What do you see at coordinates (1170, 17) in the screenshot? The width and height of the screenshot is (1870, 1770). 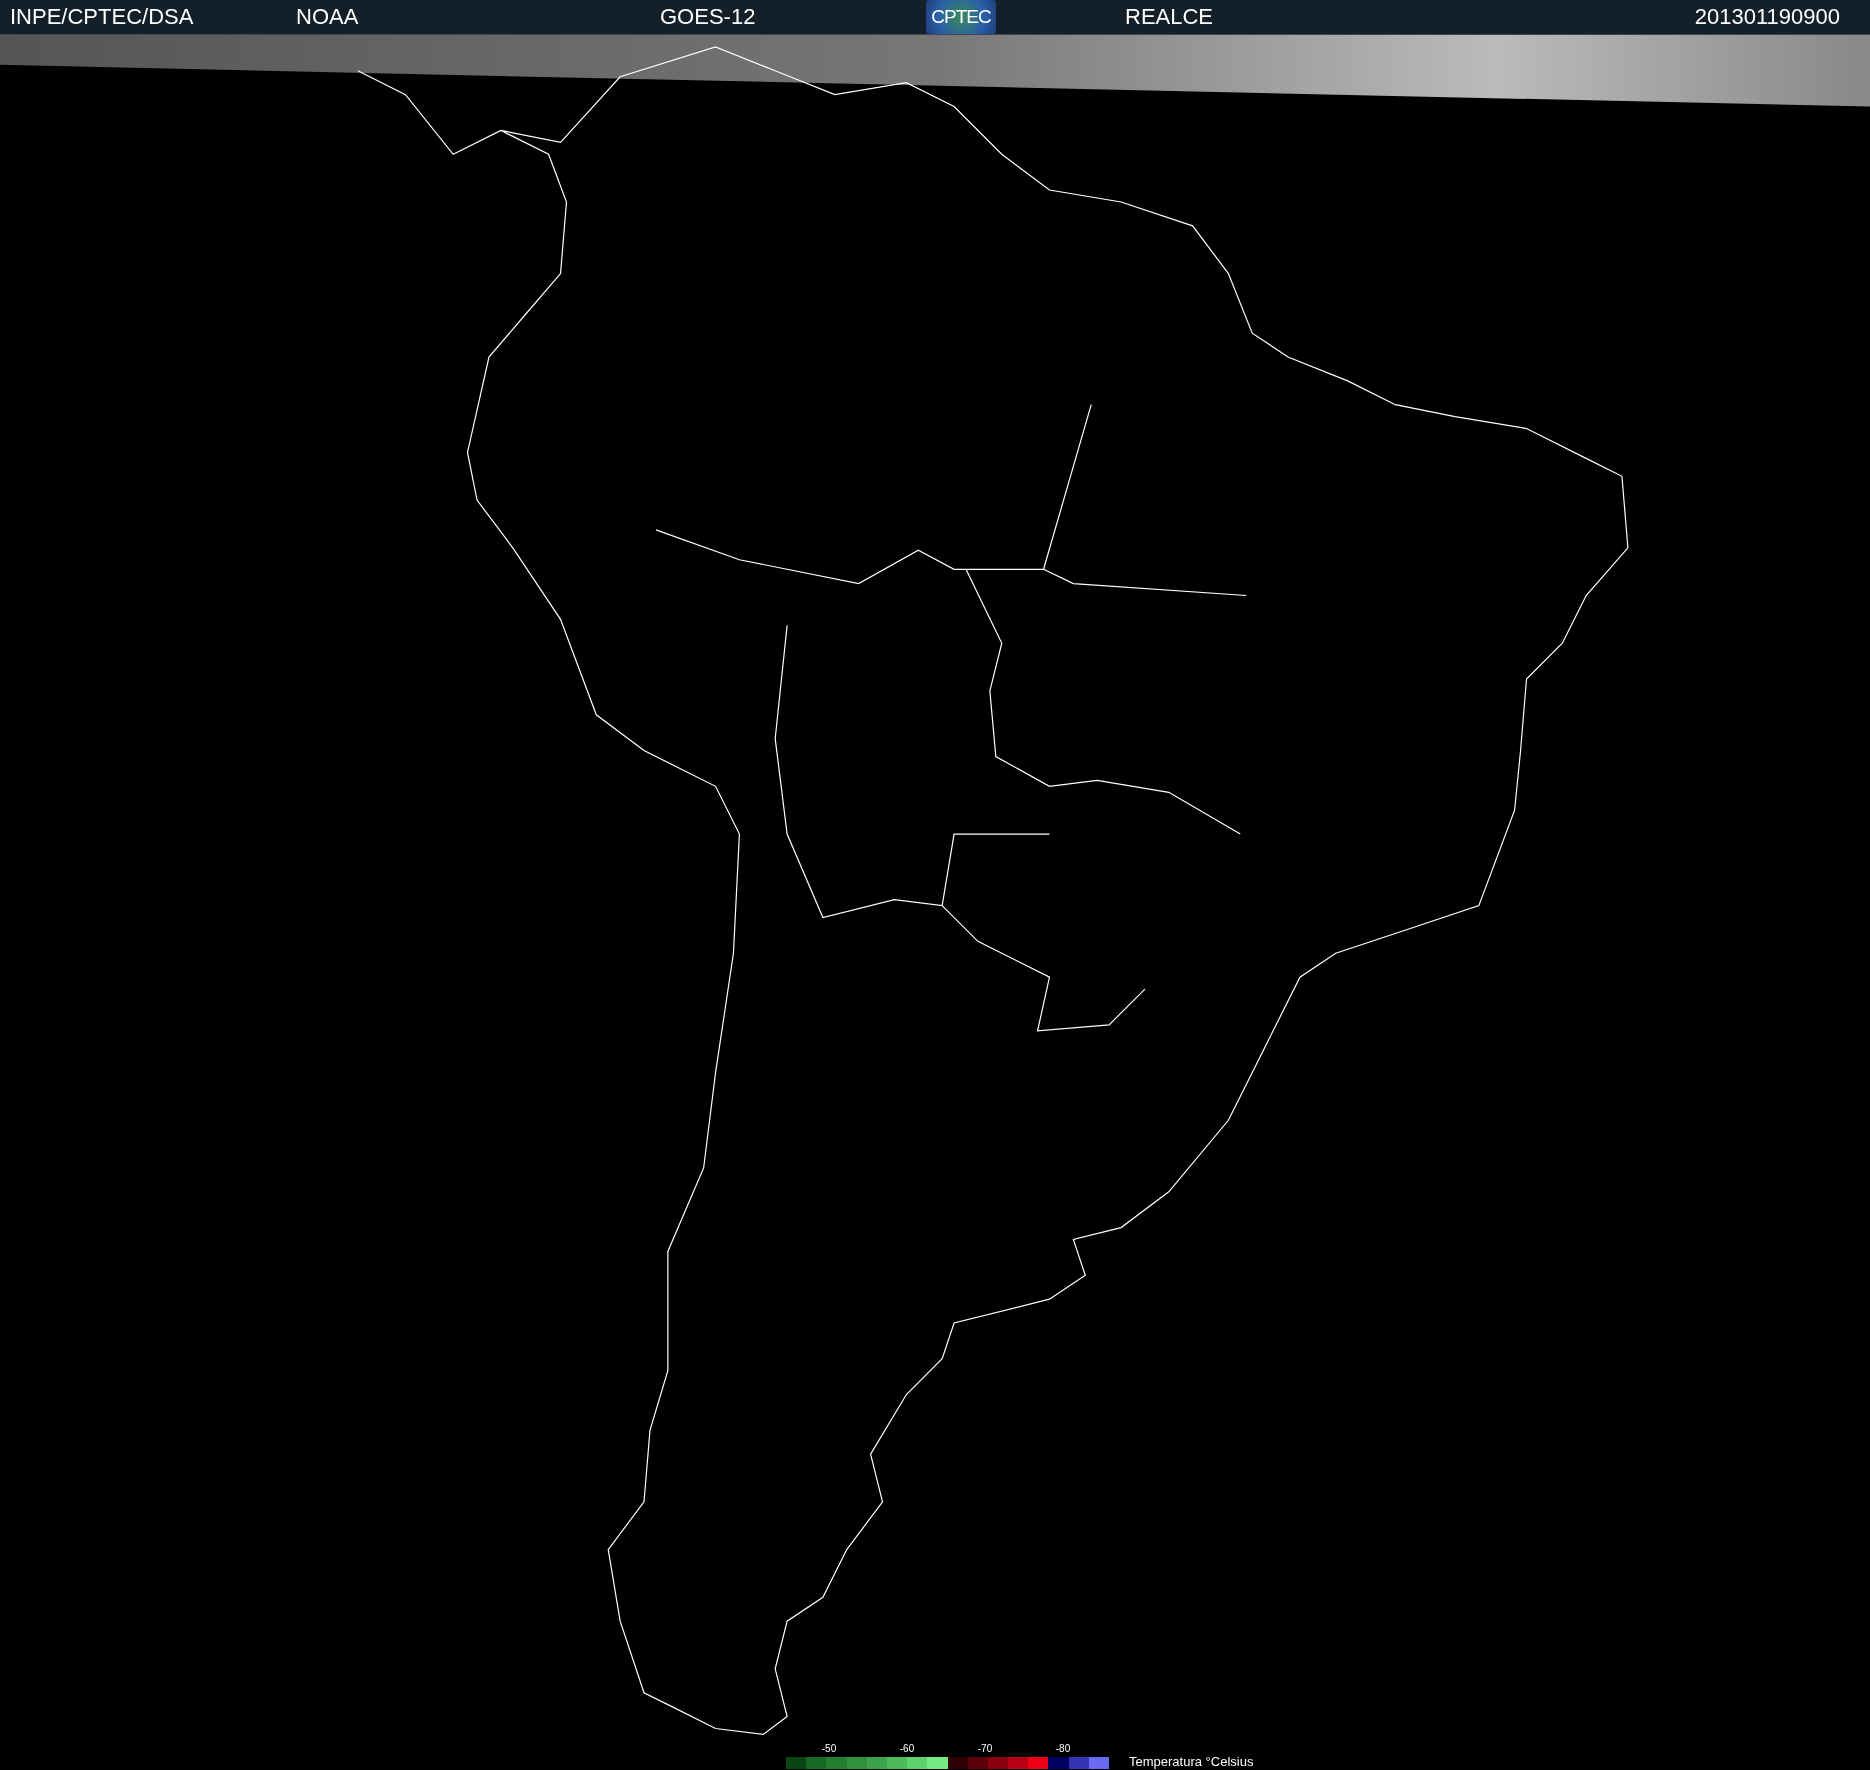 I see `product-label: REALCE` at bounding box center [1170, 17].